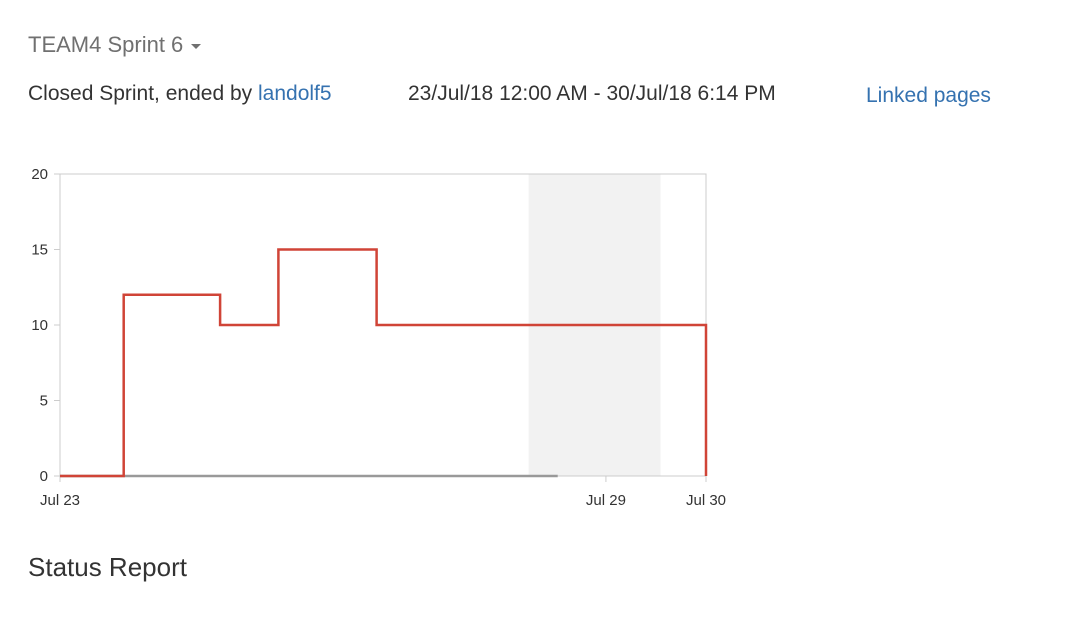  What do you see at coordinates (106, 44) in the screenshot?
I see `sprint-selector-label: TEAM4 Sprint 6` at bounding box center [106, 44].